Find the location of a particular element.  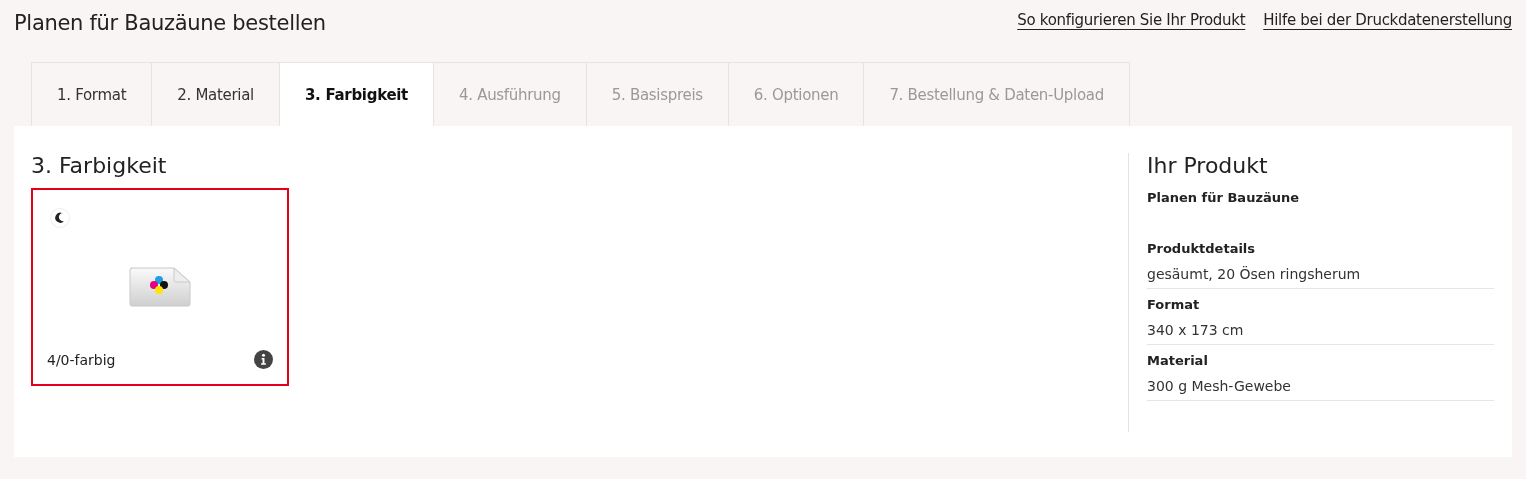

moon-icon is located at coordinates (60, 218).